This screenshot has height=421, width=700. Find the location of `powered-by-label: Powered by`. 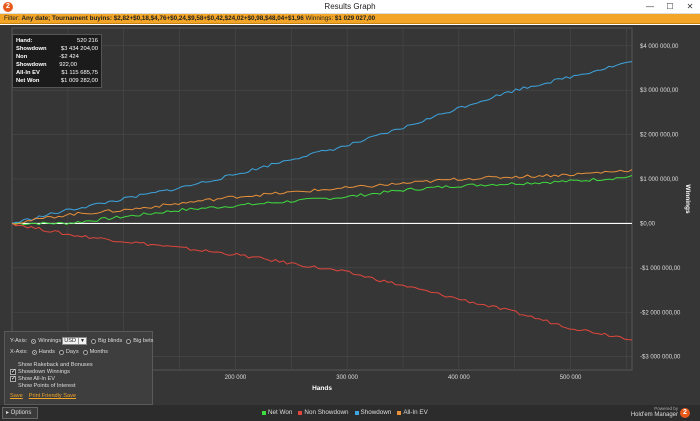

powered-by-label: Powered by is located at coordinates (666, 408).